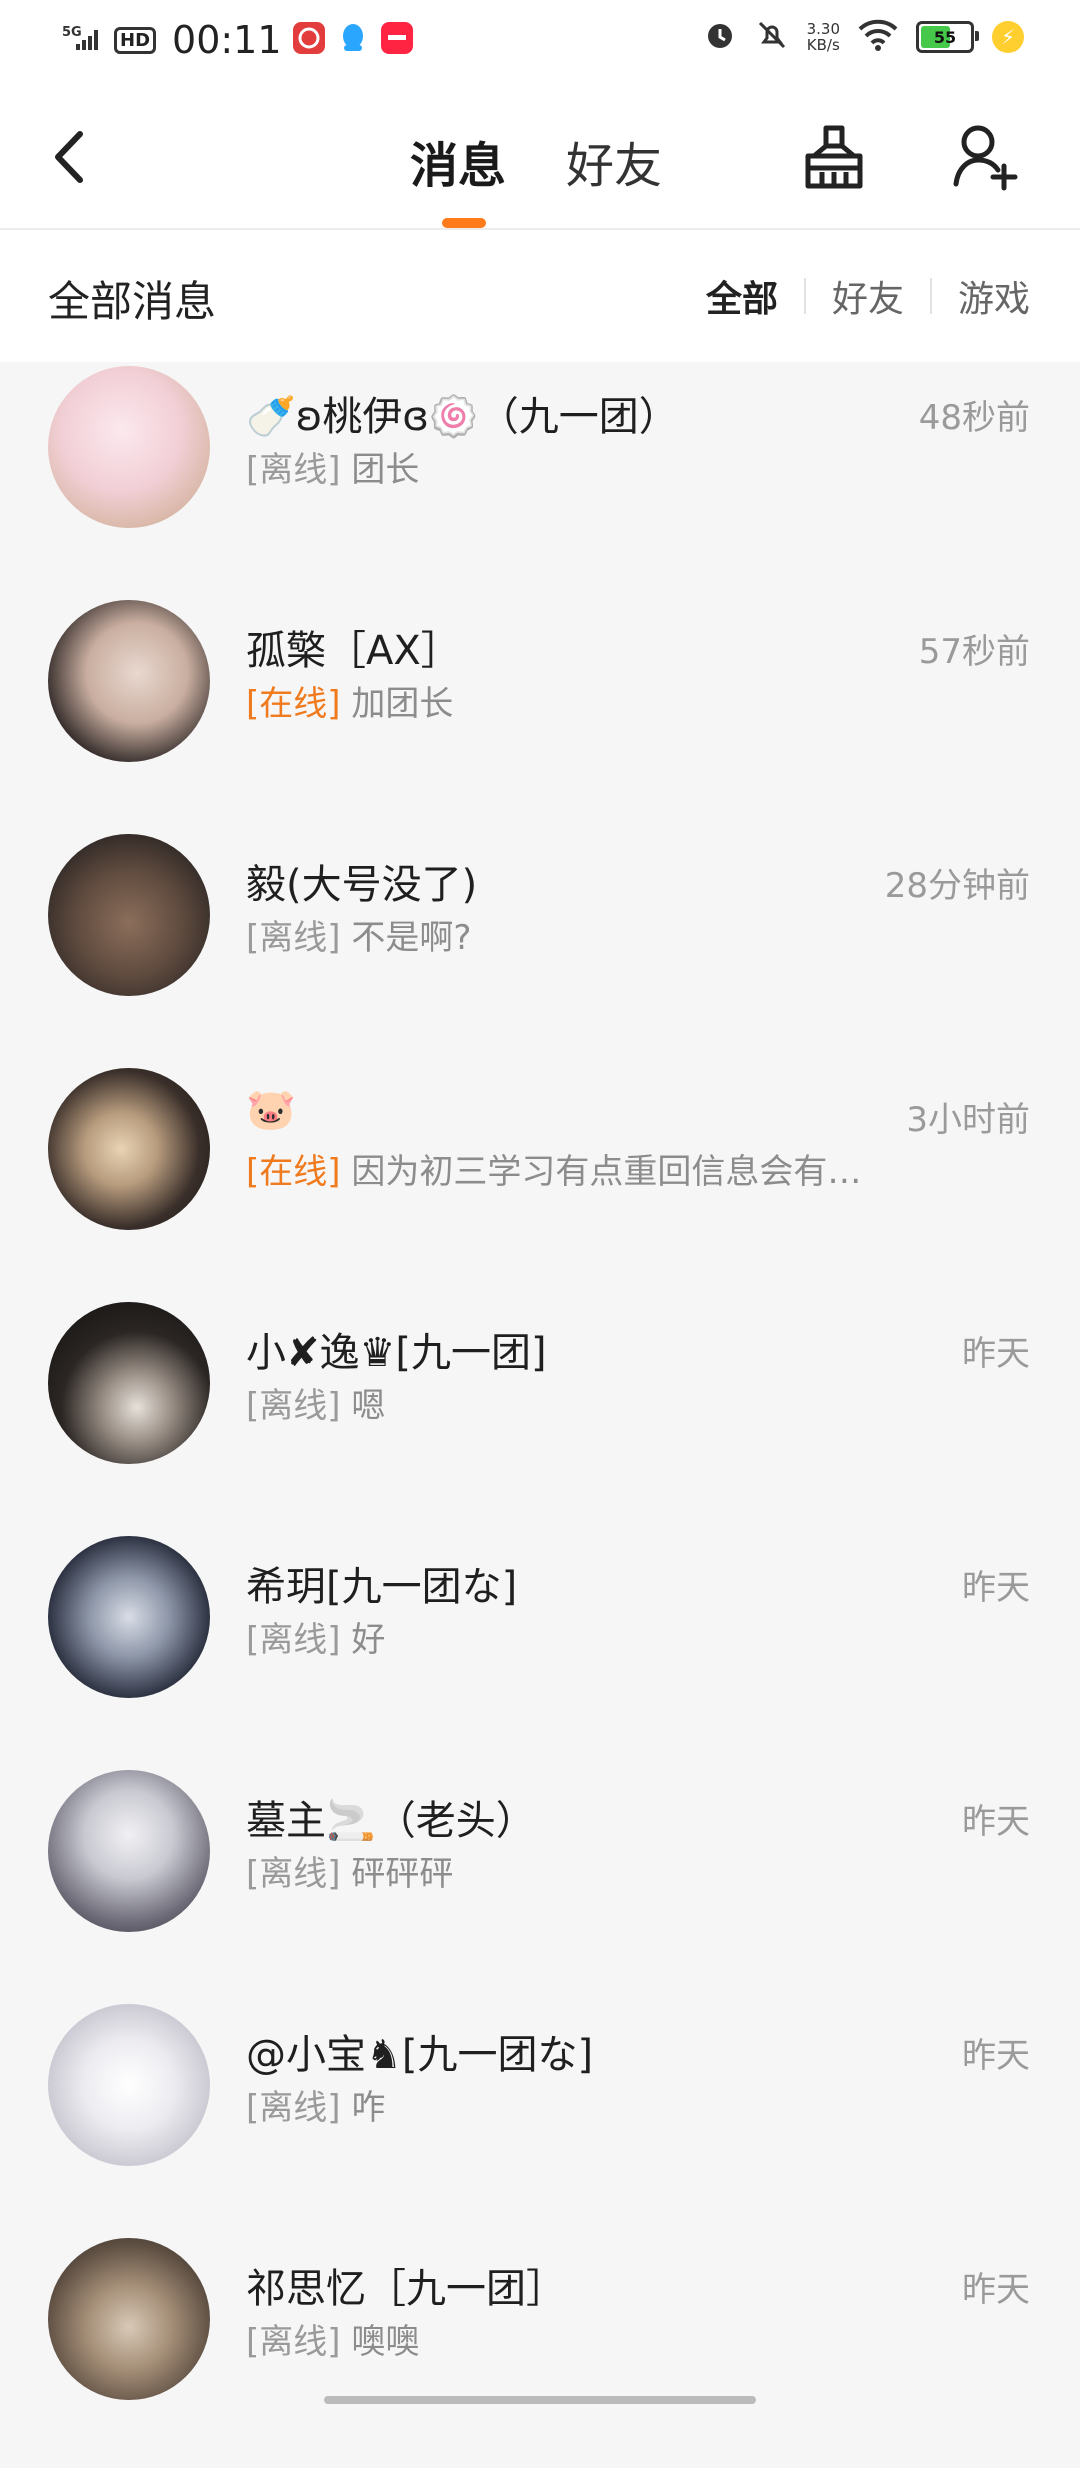  I want to click on last-message: 加团长, so click(402, 704).